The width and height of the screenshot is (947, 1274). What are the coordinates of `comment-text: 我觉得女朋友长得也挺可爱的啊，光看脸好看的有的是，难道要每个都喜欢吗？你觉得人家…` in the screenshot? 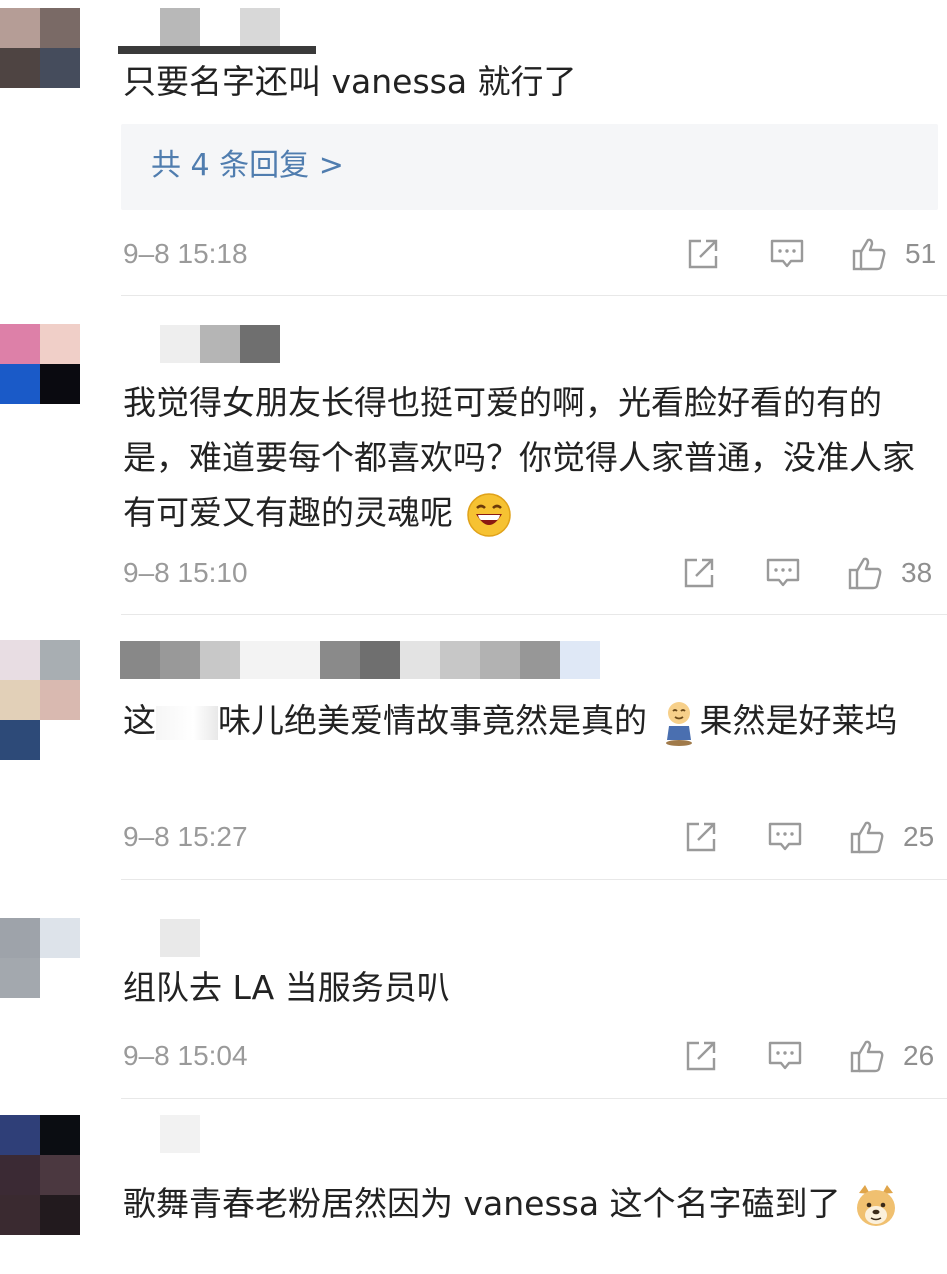 It's located at (530, 457).